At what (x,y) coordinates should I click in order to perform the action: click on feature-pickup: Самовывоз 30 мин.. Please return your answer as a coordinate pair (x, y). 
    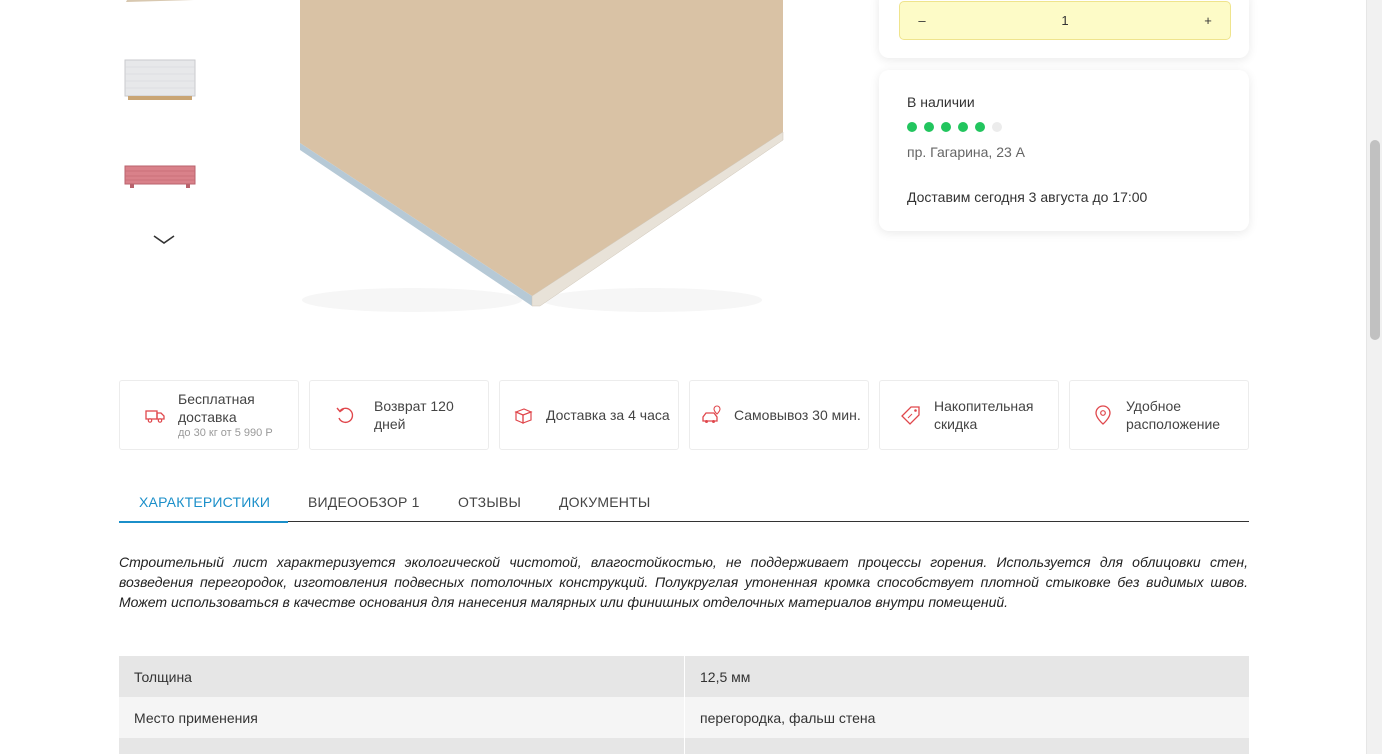
    Looking at the image, I should click on (779, 415).